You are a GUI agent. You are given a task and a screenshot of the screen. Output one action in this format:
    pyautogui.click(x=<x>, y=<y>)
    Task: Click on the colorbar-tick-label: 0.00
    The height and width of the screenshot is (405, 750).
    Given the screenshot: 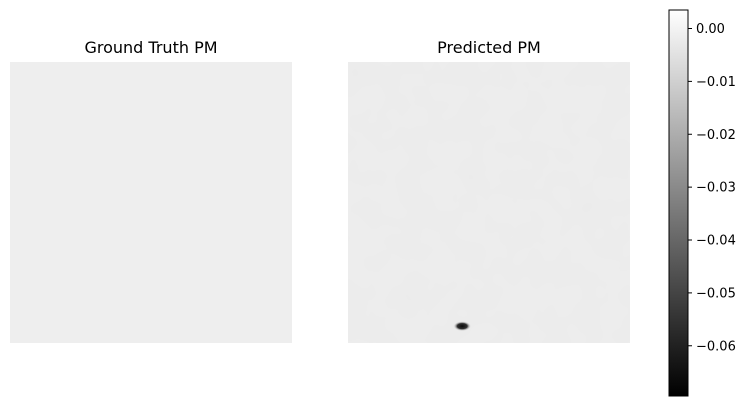 What is the action you would take?
    pyautogui.click(x=710, y=29)
    